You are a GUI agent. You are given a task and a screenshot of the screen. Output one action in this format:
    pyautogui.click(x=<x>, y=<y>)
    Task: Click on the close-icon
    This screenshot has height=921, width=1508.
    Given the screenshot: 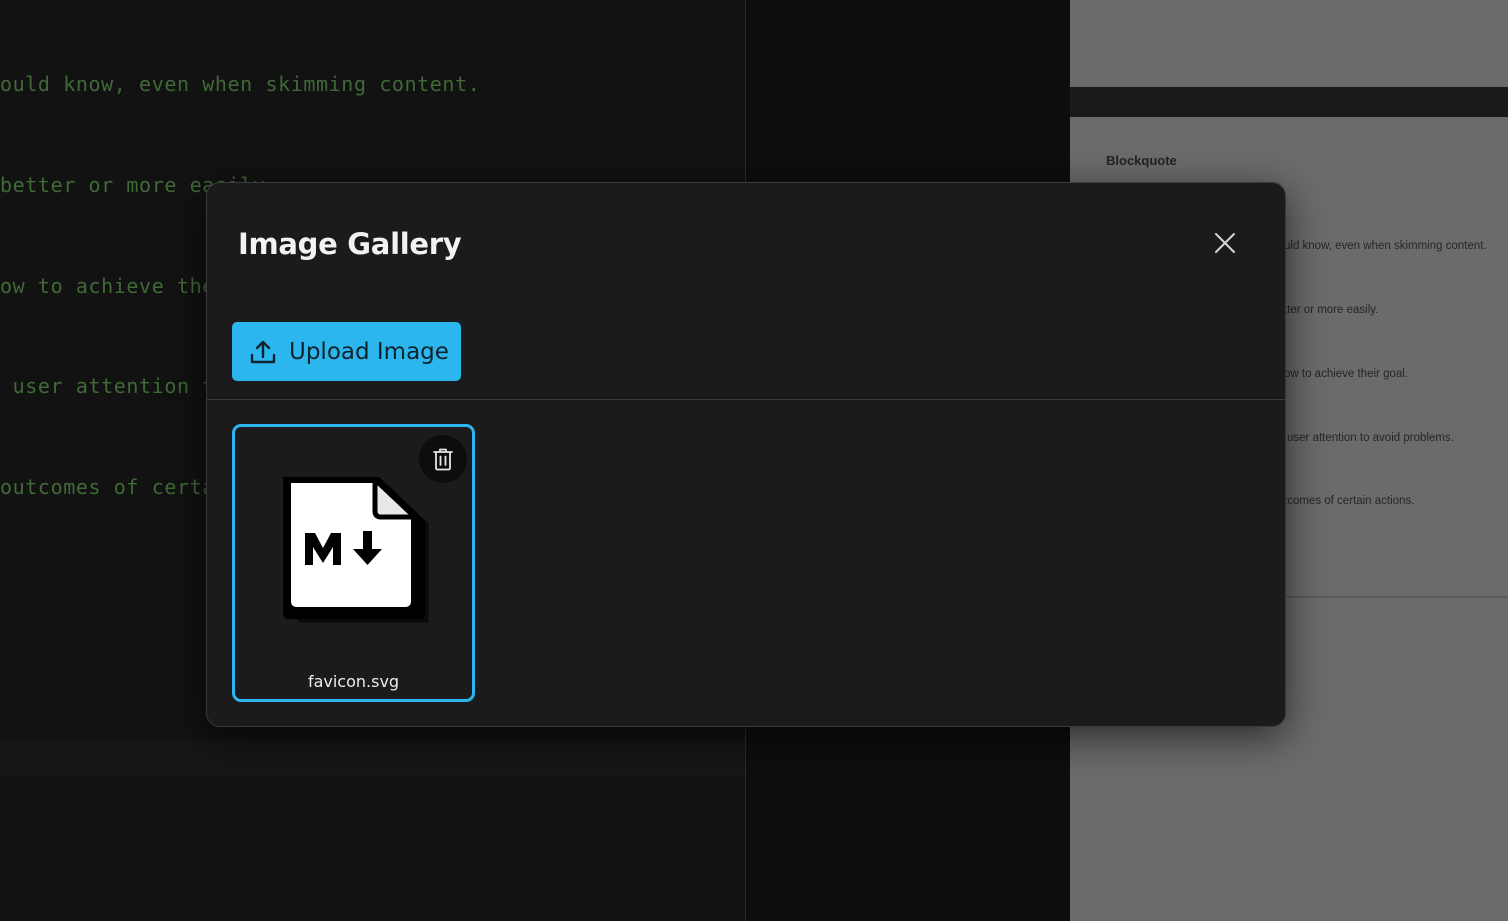 What is the action you would take?
    pyautogui.click(x=1225, y=243)
    